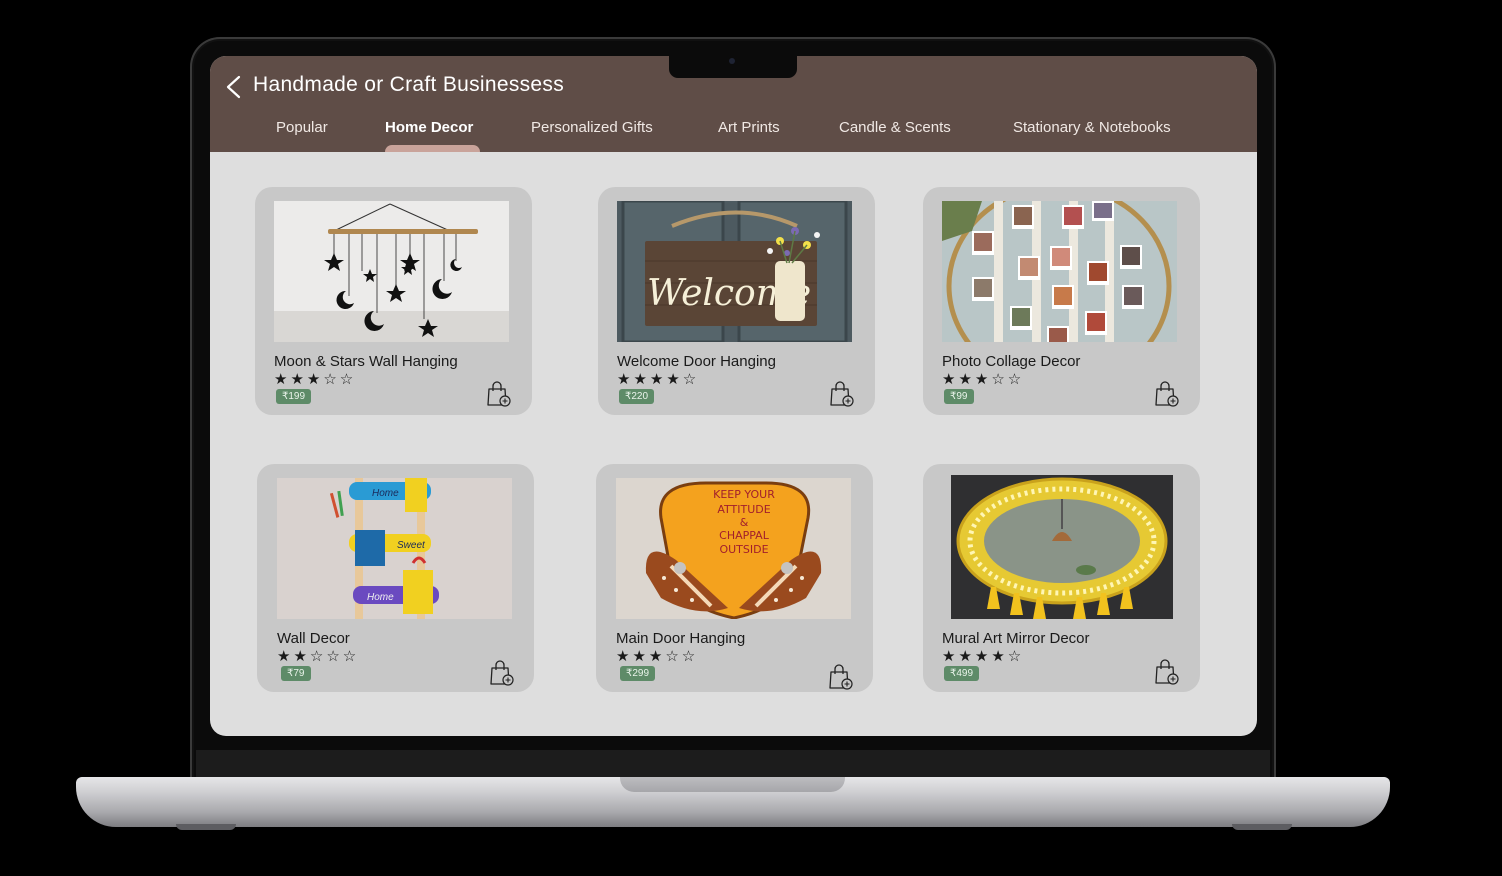 The width and height of the screenshot is (1502, 876). I want to click on tab-candle-scents: Candle & Scents, so click(895, 127).